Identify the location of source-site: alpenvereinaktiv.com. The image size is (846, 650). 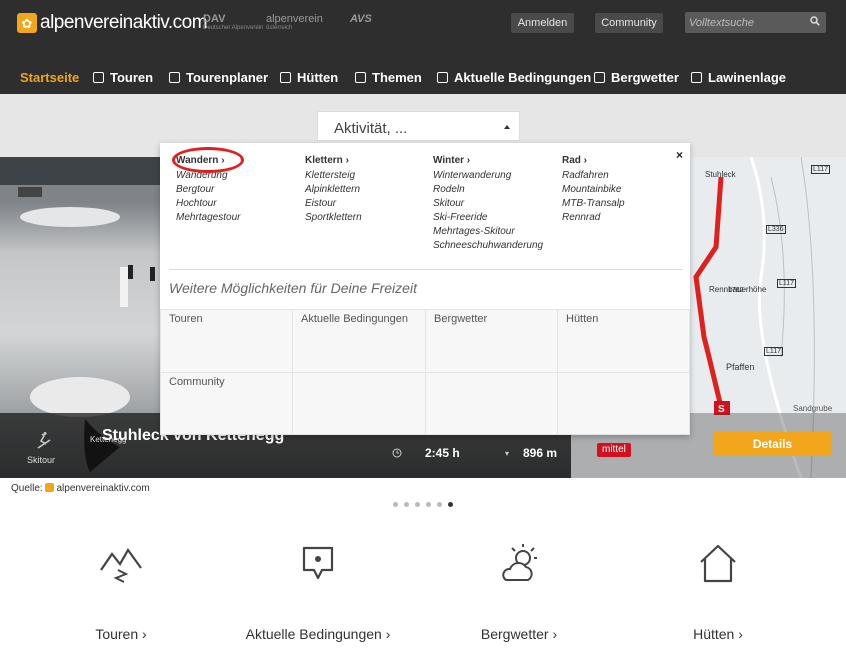
(102, 488).